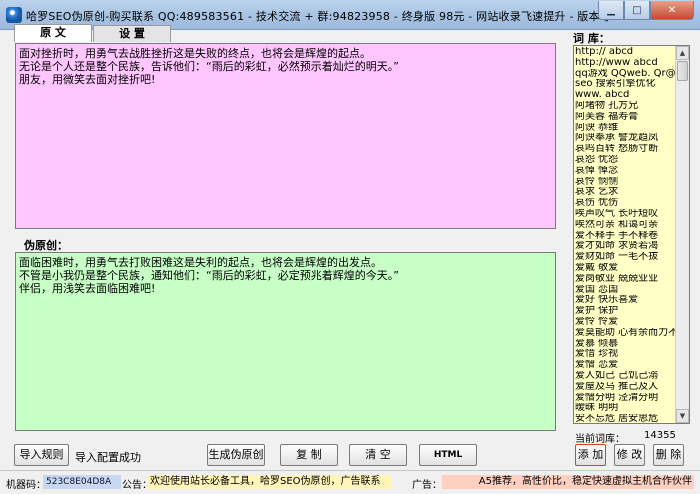 Image resolution: width=700 pixels, height=494 pixels. Describe the element at coordinates (625, 52) in the screenshot. I see `library-item: http:// abcd` at that location.